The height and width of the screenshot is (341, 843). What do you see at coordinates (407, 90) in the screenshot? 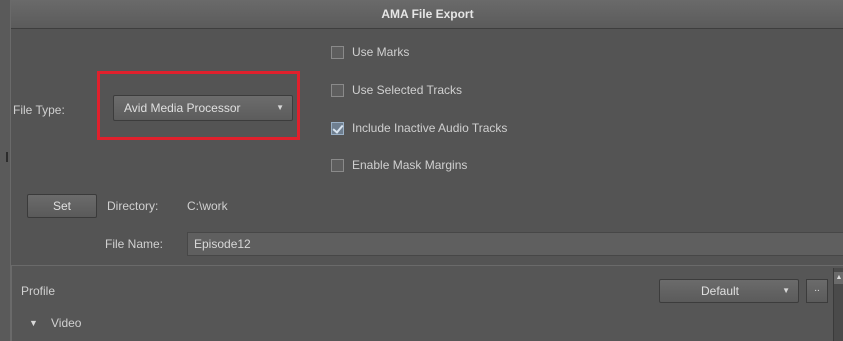
I see `option-label: Use Selected Tracks` at bounding box center [407, 90].